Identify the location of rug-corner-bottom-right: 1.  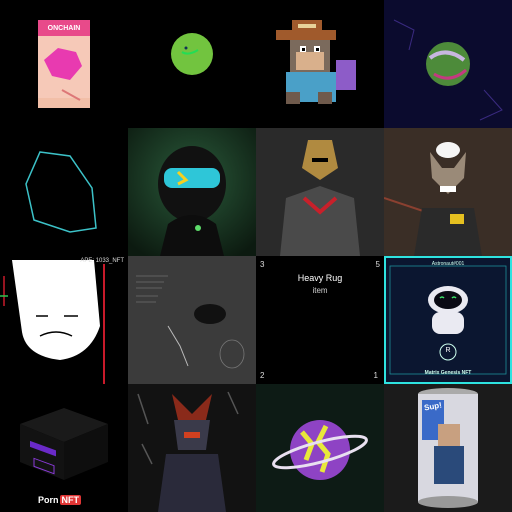
(375, 375).